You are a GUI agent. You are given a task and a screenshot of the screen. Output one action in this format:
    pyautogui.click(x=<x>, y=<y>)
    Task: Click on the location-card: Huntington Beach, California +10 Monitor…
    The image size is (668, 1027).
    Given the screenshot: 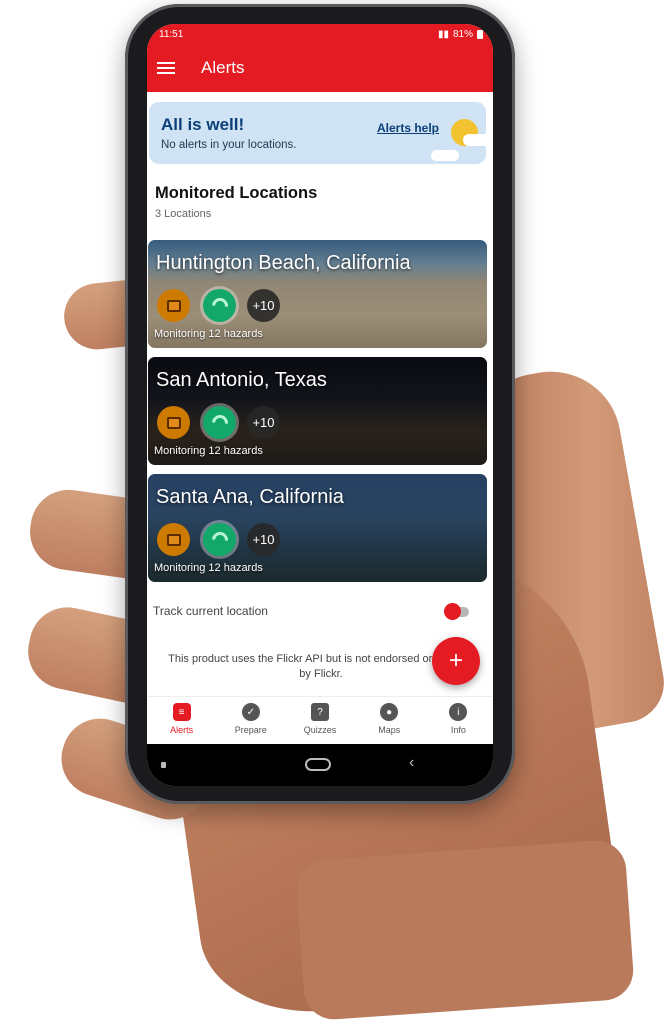 What is the action you would take?
    pyautogui.click(x=317, y=294)
    